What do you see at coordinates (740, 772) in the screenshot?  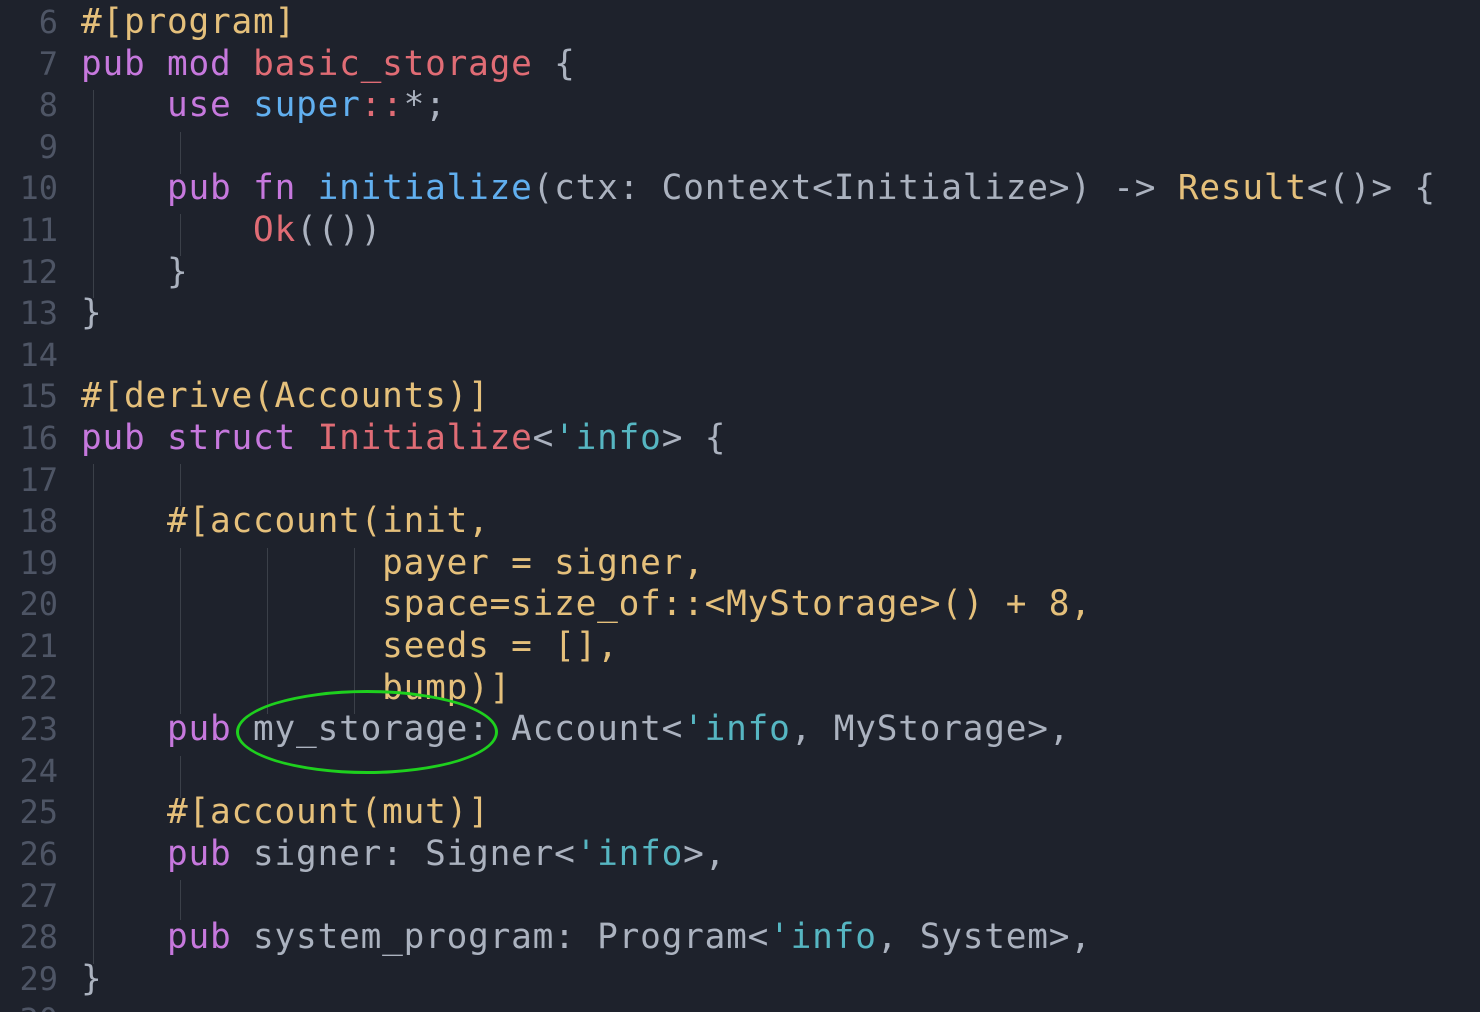 I see `code-line: 24` at bounding box center [740, 772].